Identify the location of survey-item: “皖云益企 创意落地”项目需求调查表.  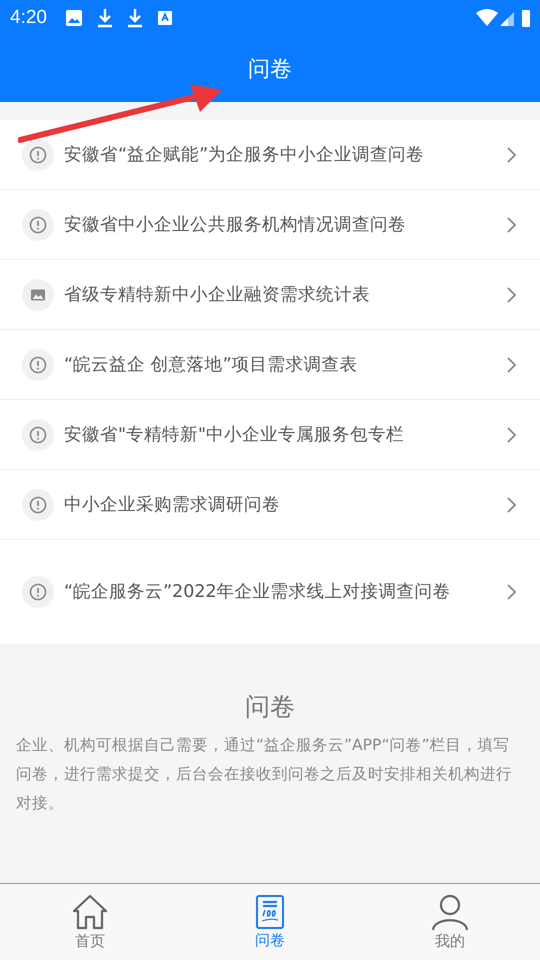
(270, 365).